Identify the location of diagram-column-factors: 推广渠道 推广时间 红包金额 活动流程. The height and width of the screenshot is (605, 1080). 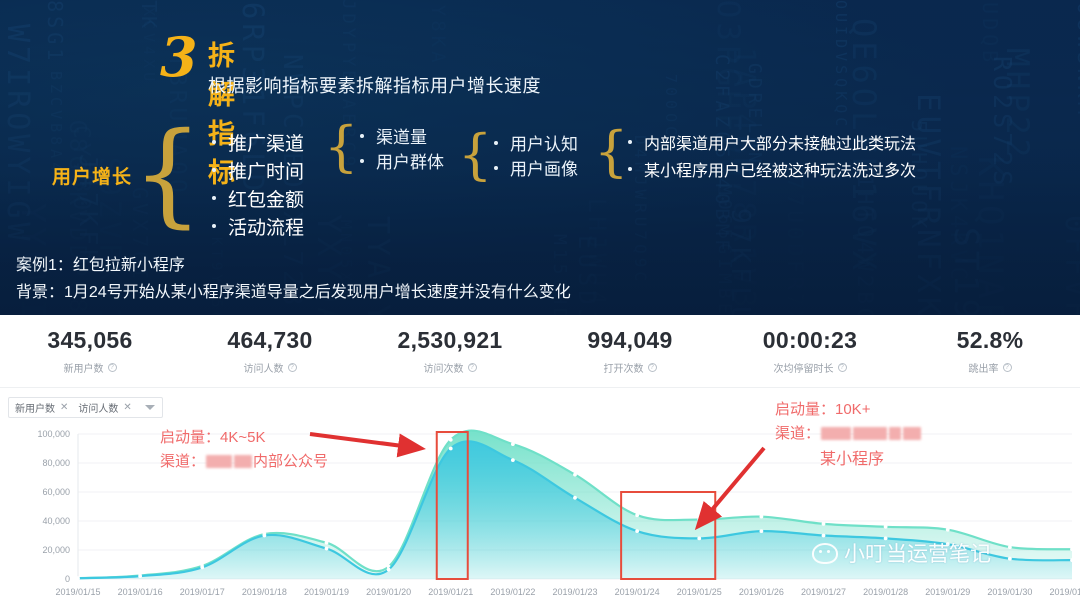
(258, 184).